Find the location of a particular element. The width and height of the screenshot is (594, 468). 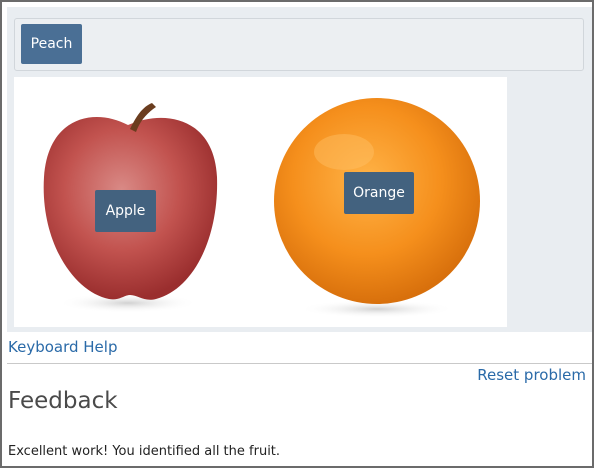

placed-item-apple: Apple is located at coordinates (125, 211).